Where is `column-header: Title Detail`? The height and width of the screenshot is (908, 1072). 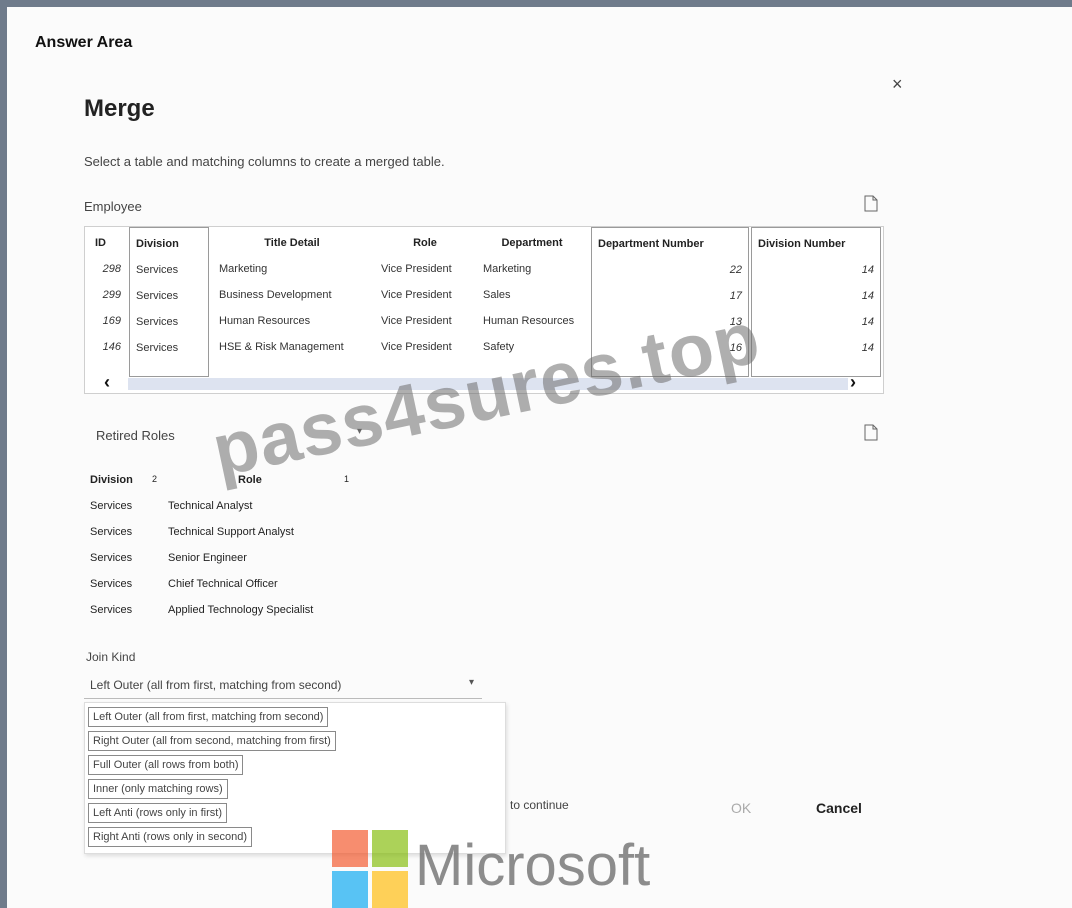 column-header: Title Detail is located at coordinates (292, 243).